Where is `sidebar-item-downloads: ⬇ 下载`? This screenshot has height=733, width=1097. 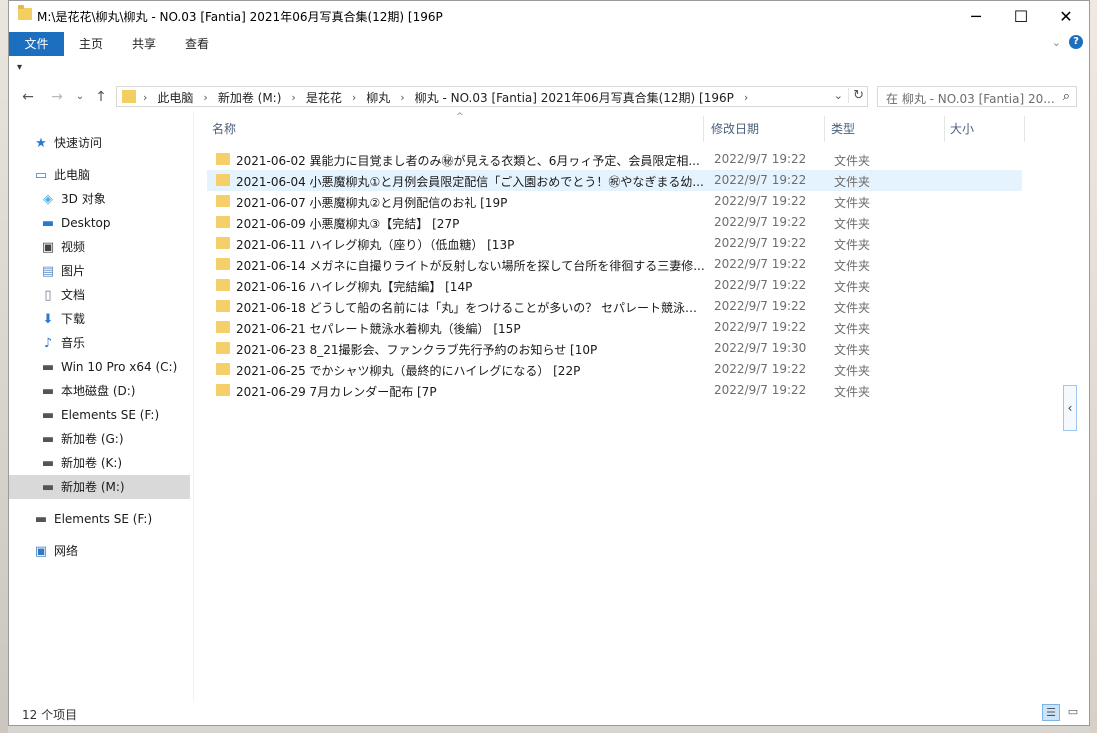
sidebar-item-downloads: ⬇ 下载 is located at coordinates (62, 319).